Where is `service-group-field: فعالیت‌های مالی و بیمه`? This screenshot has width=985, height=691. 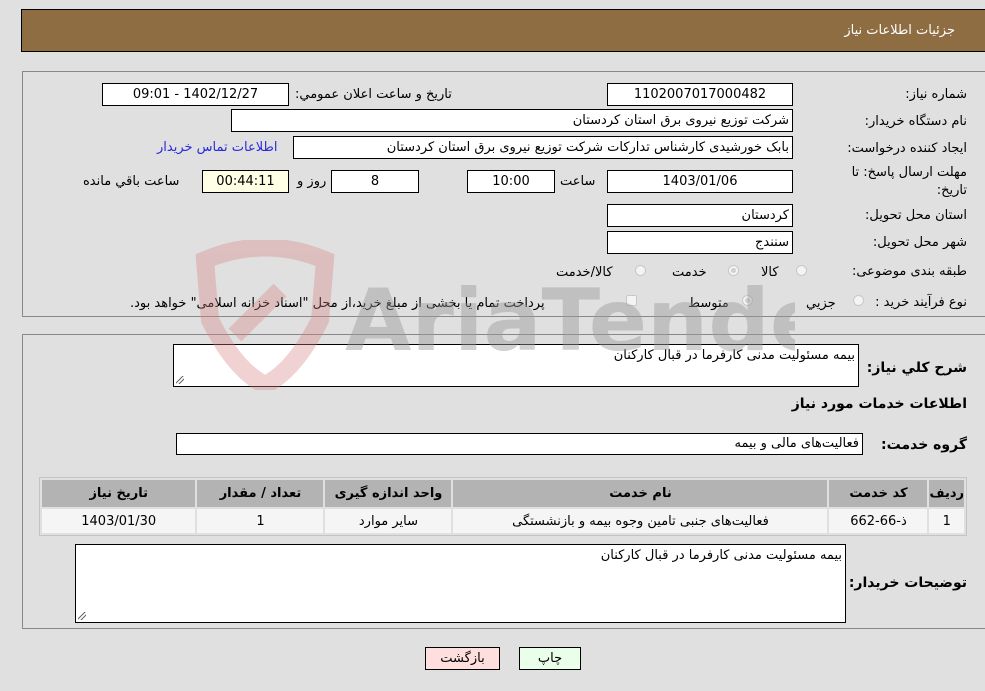
service-group-field: فعالیت‌های مالی و بیمه is located at coordinates (519, 444).